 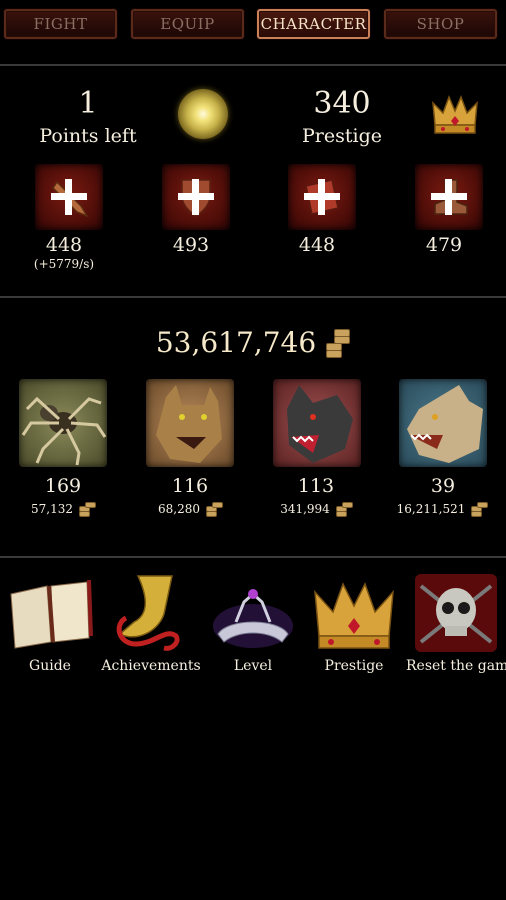 I want to click on book-icon, so click(x=51, y=614).